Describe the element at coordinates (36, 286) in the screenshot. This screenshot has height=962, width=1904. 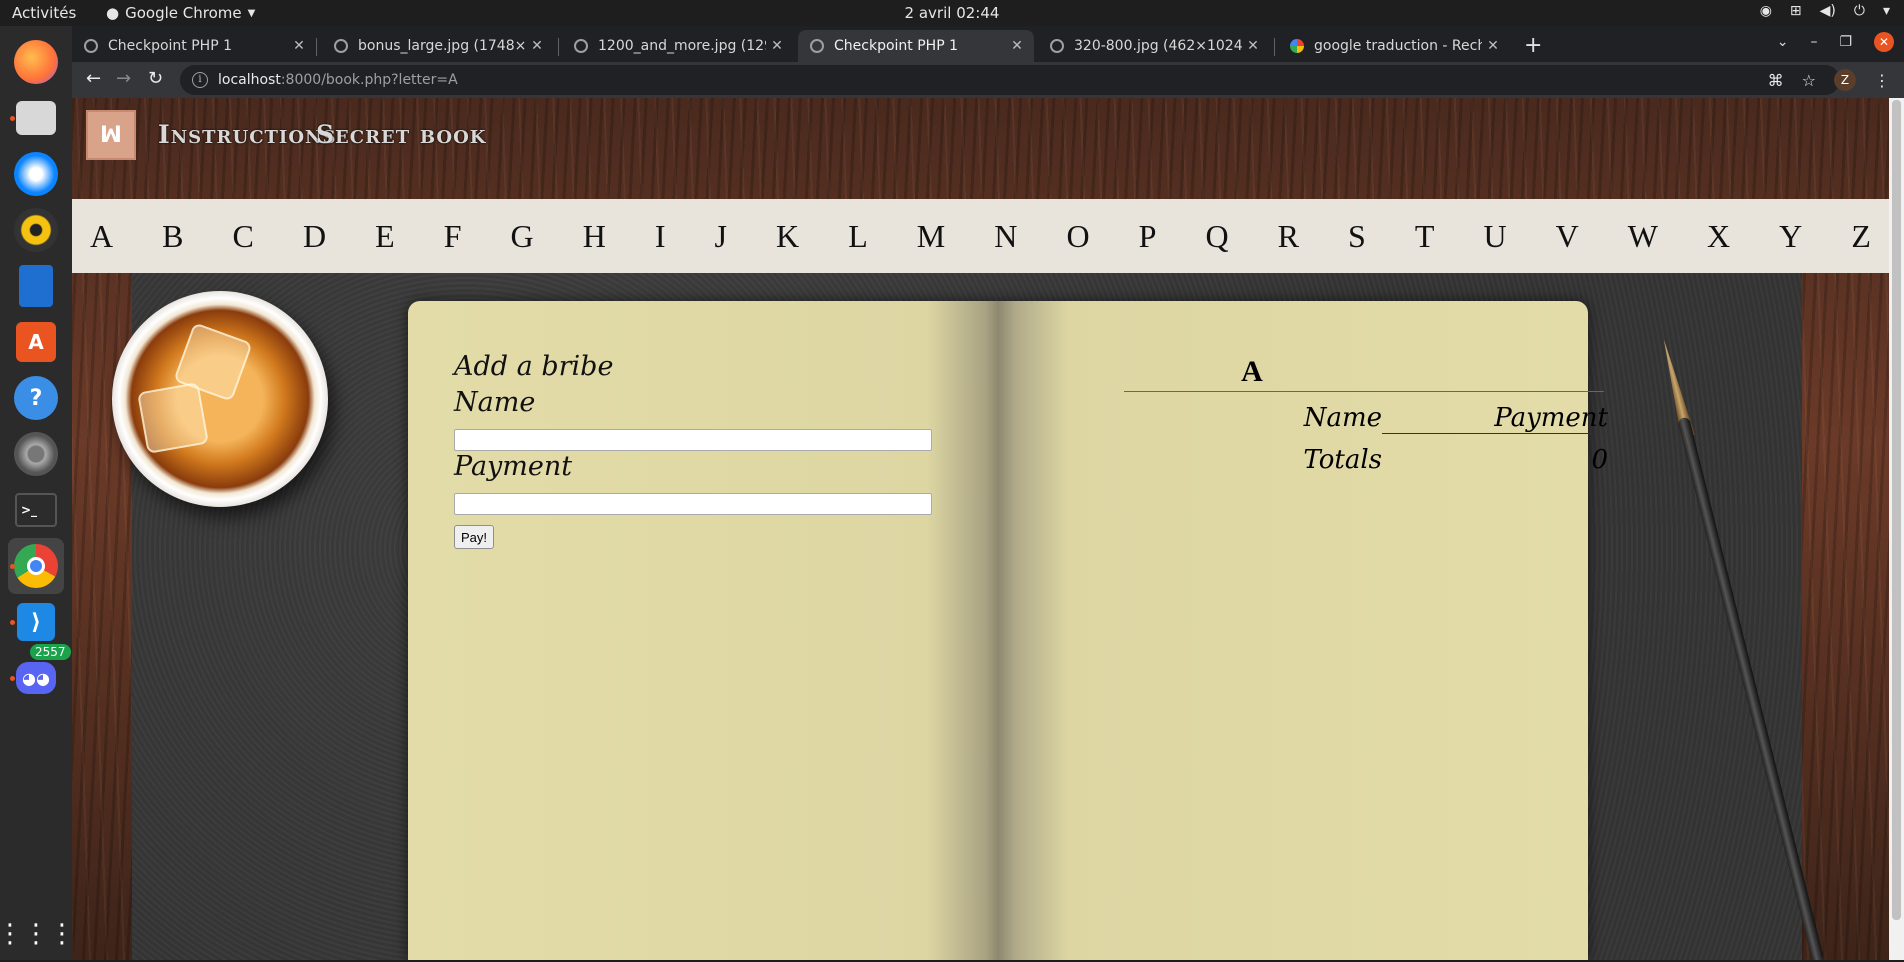
I see `dock-writer` at that location.